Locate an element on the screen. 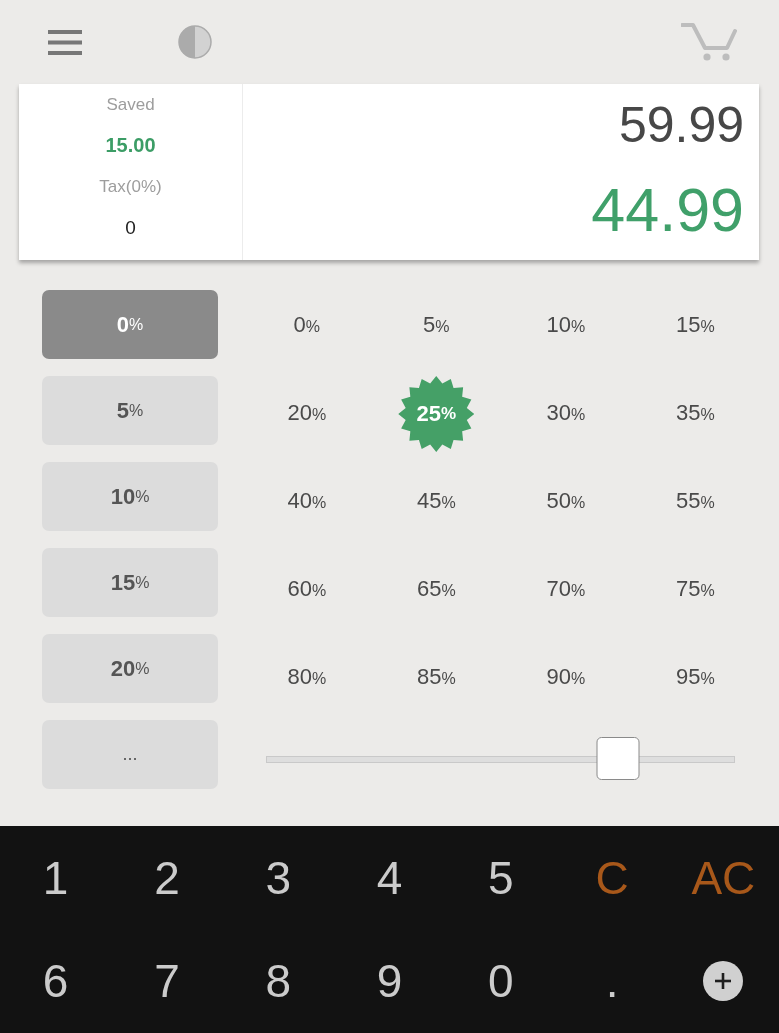 This screenshot has height=1033, width=779. digit-key: 9 is located at coordinates (389, 981).